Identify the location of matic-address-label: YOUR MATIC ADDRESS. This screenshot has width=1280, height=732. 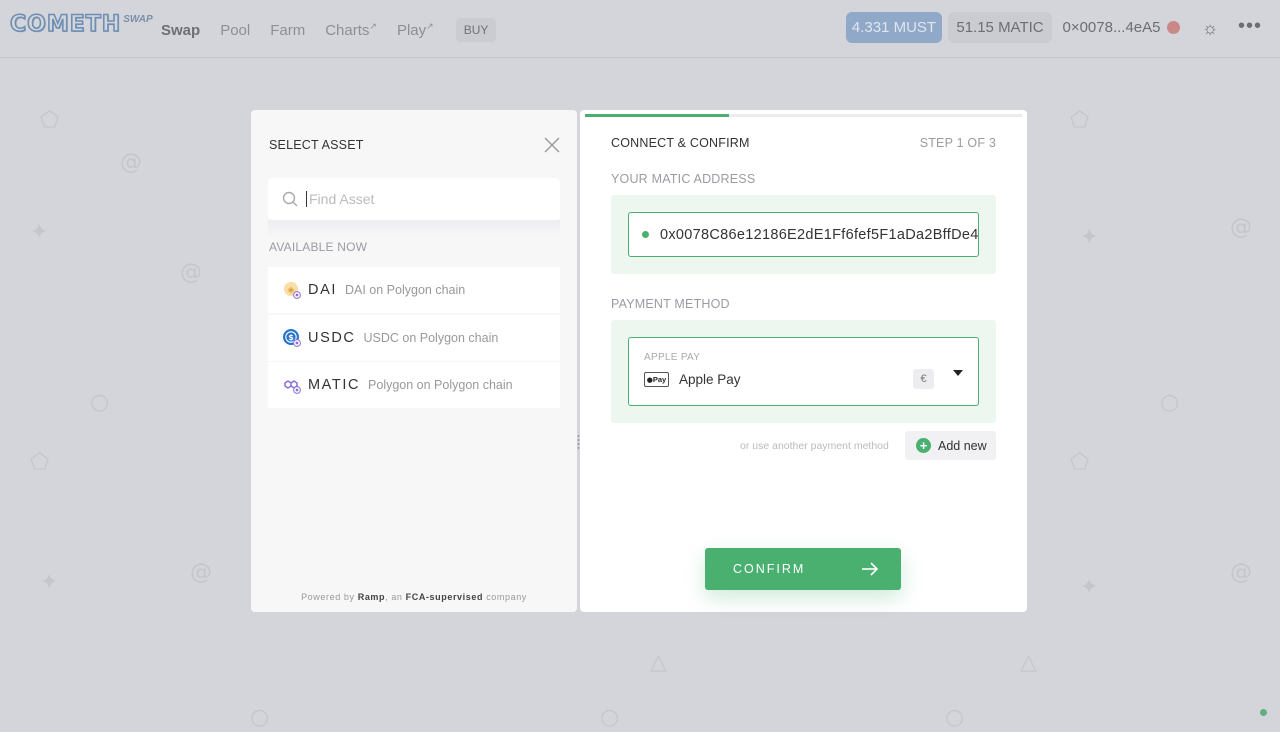
(683, 179).